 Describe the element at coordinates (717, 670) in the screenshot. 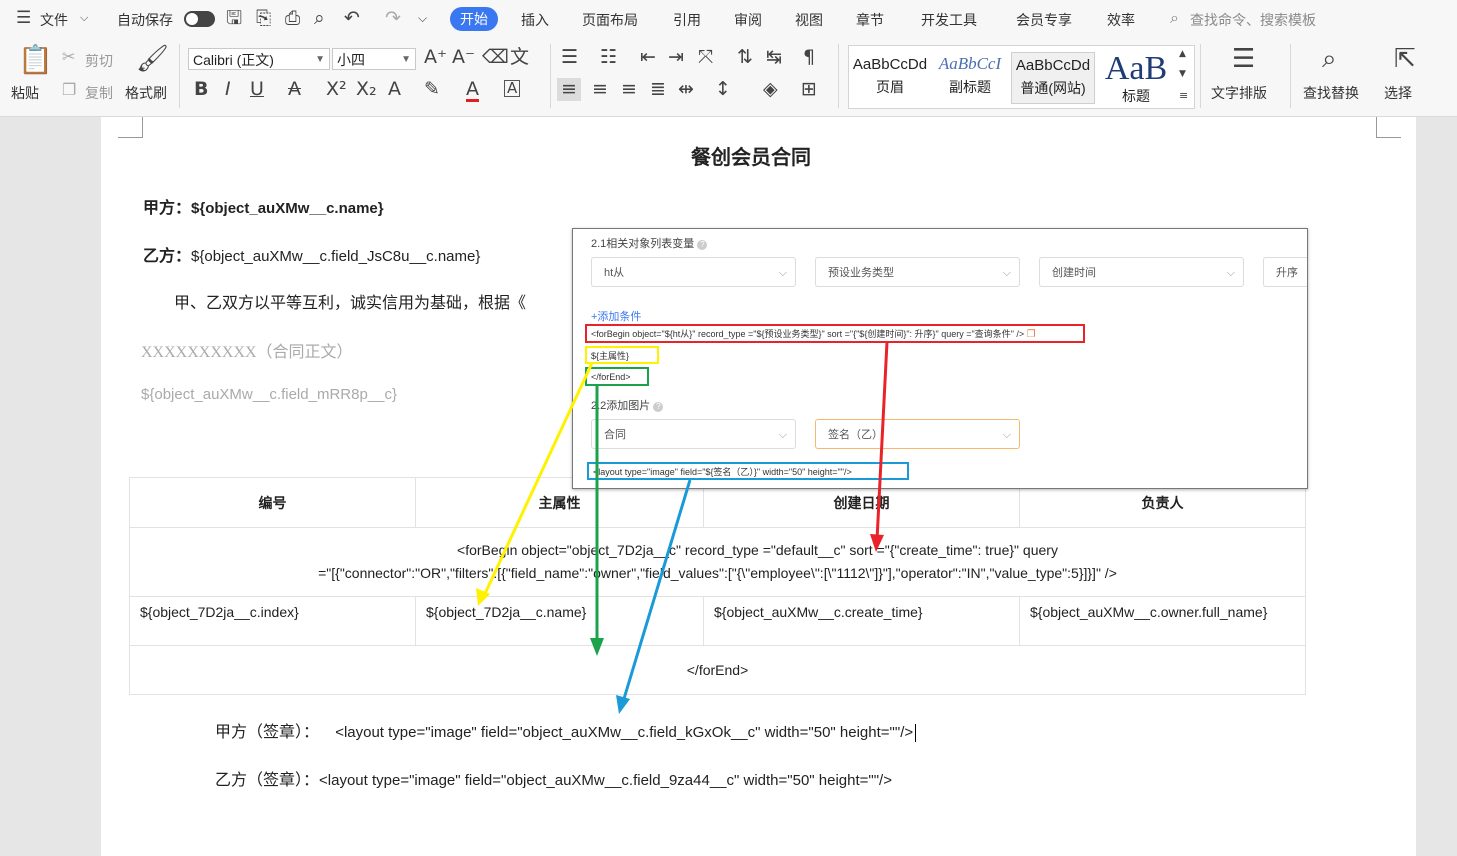

I see `for-end-cell: </forEnd>` at that location.